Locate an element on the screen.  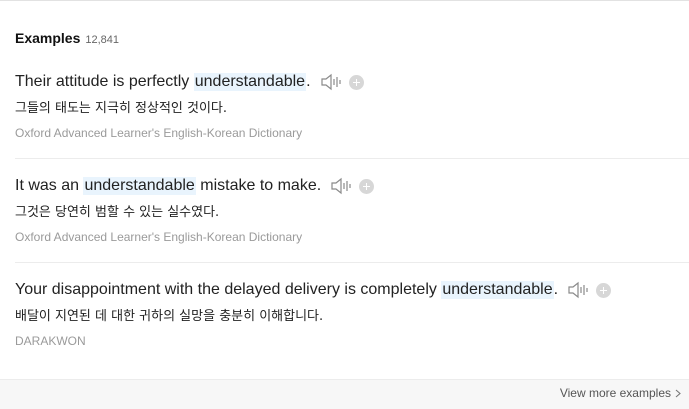
footer-divider is located at coordinates (344, 379).